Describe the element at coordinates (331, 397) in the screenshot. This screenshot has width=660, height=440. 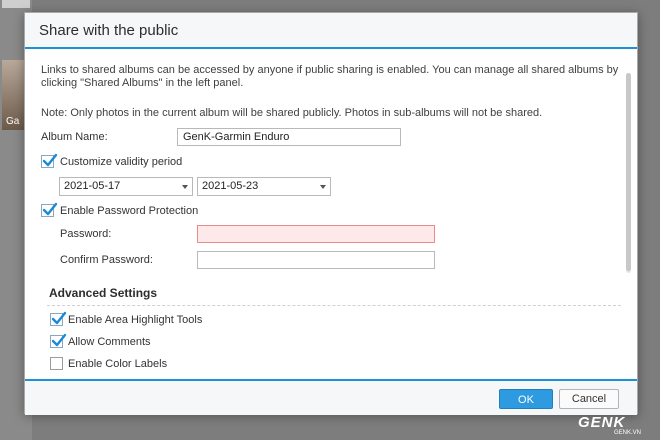
I see `dialog-footer: OK Cancel` at that location.